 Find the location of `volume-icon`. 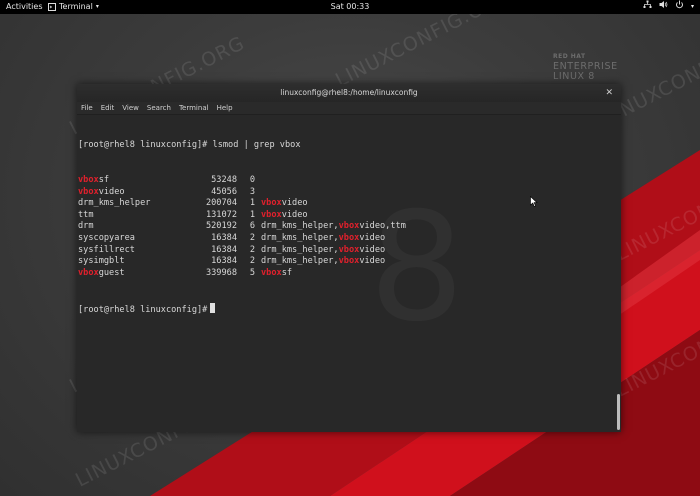

volume-icon is located at coordinates (663, 7).